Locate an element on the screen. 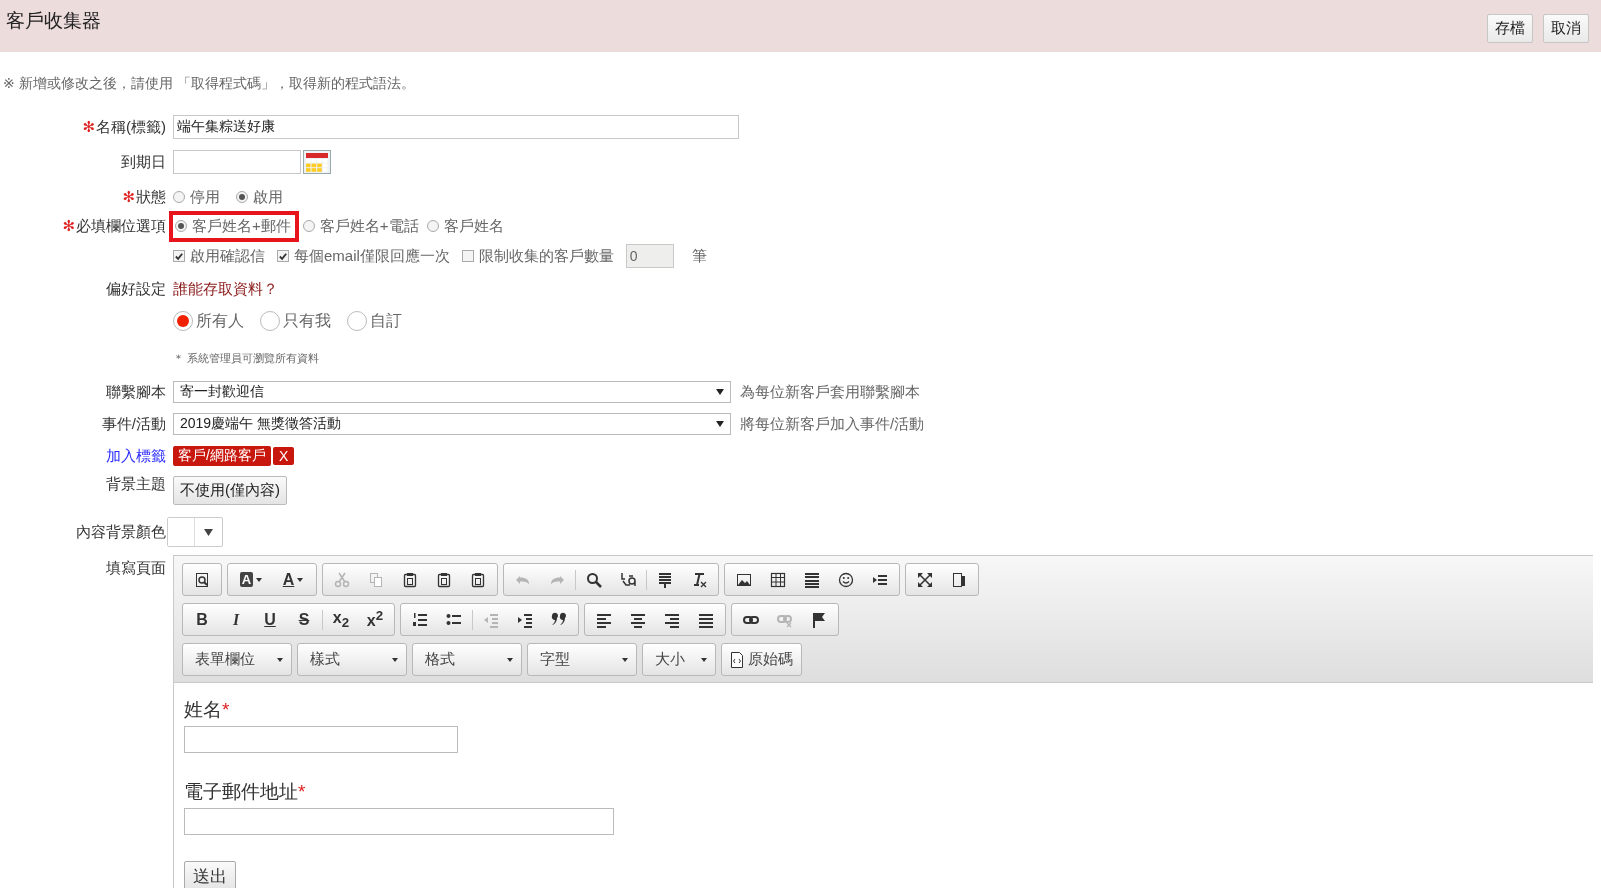 The width and height of the screenshot is (1601, 888). option-label: 啟用 is located at coordinates (268, 197).